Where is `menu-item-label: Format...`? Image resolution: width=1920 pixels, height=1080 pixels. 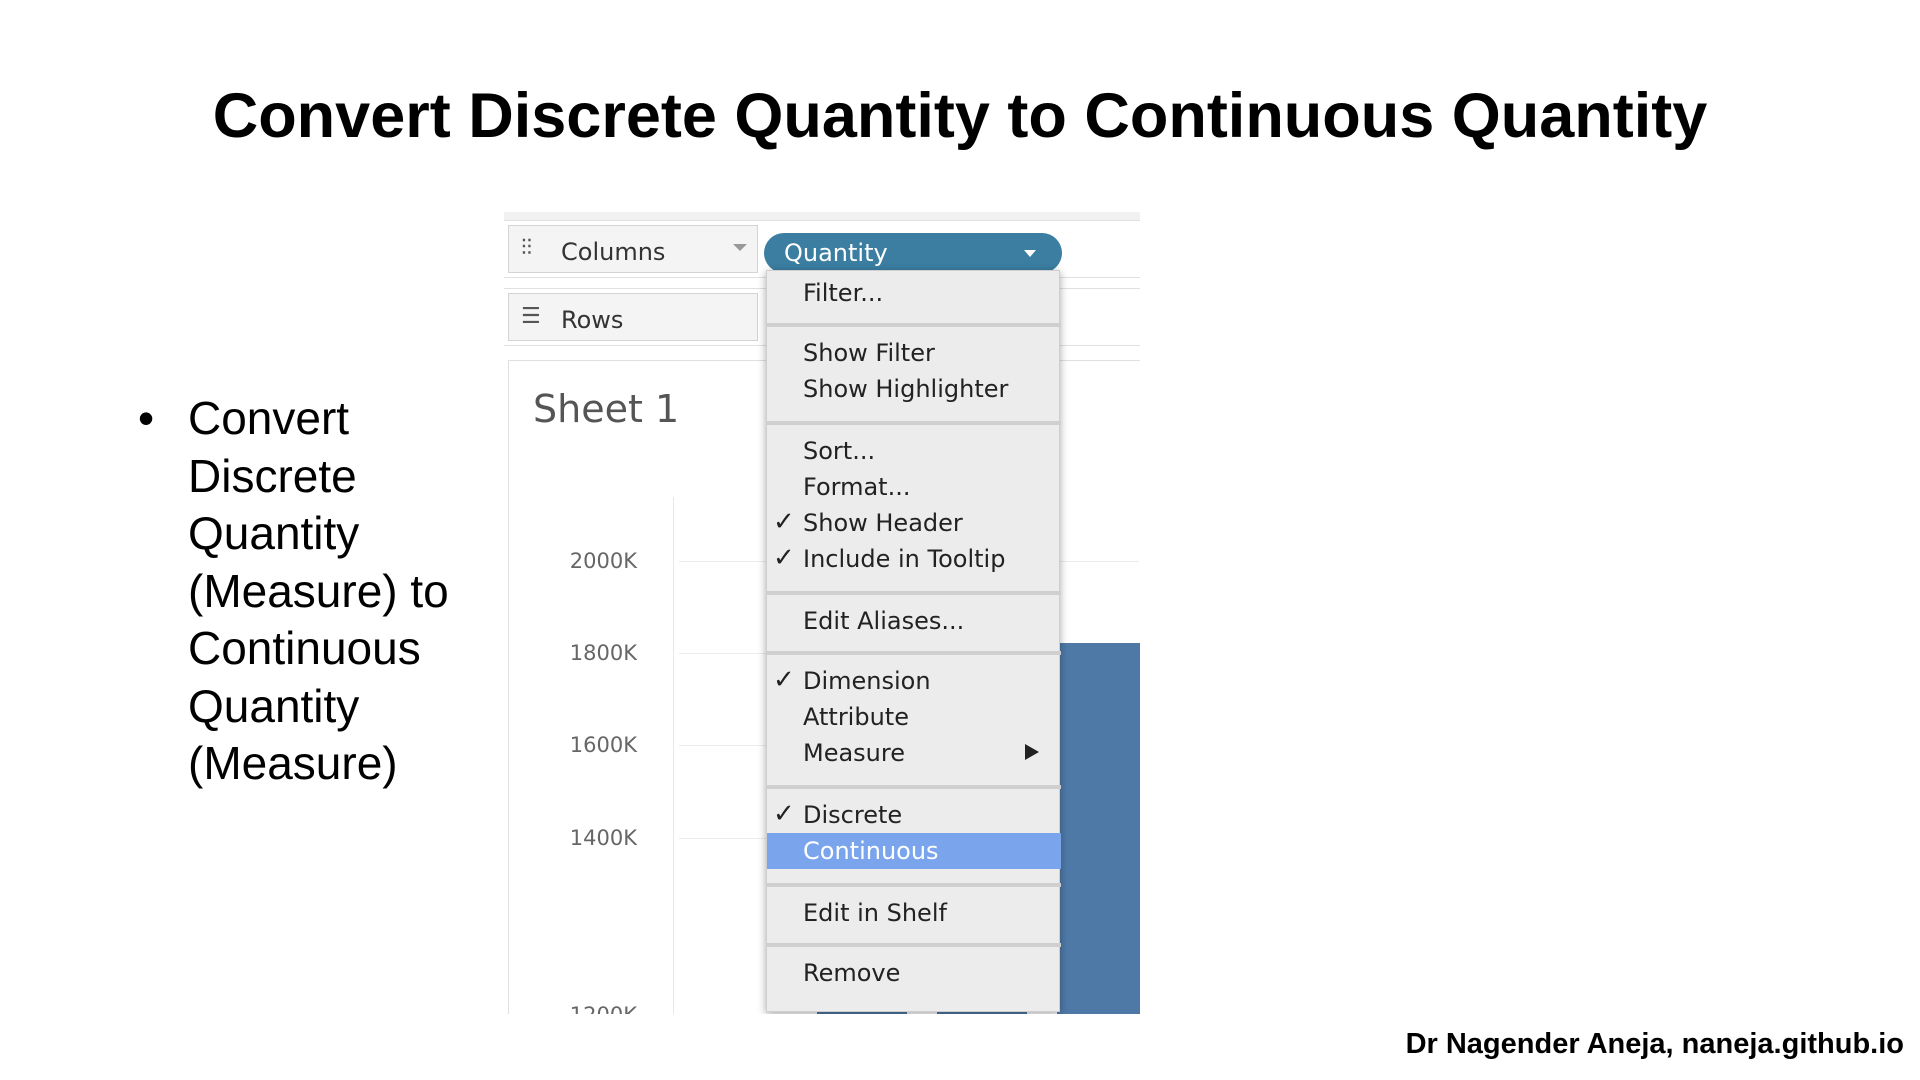 menu-item-label: Format... is located at coordinates (857, 487).